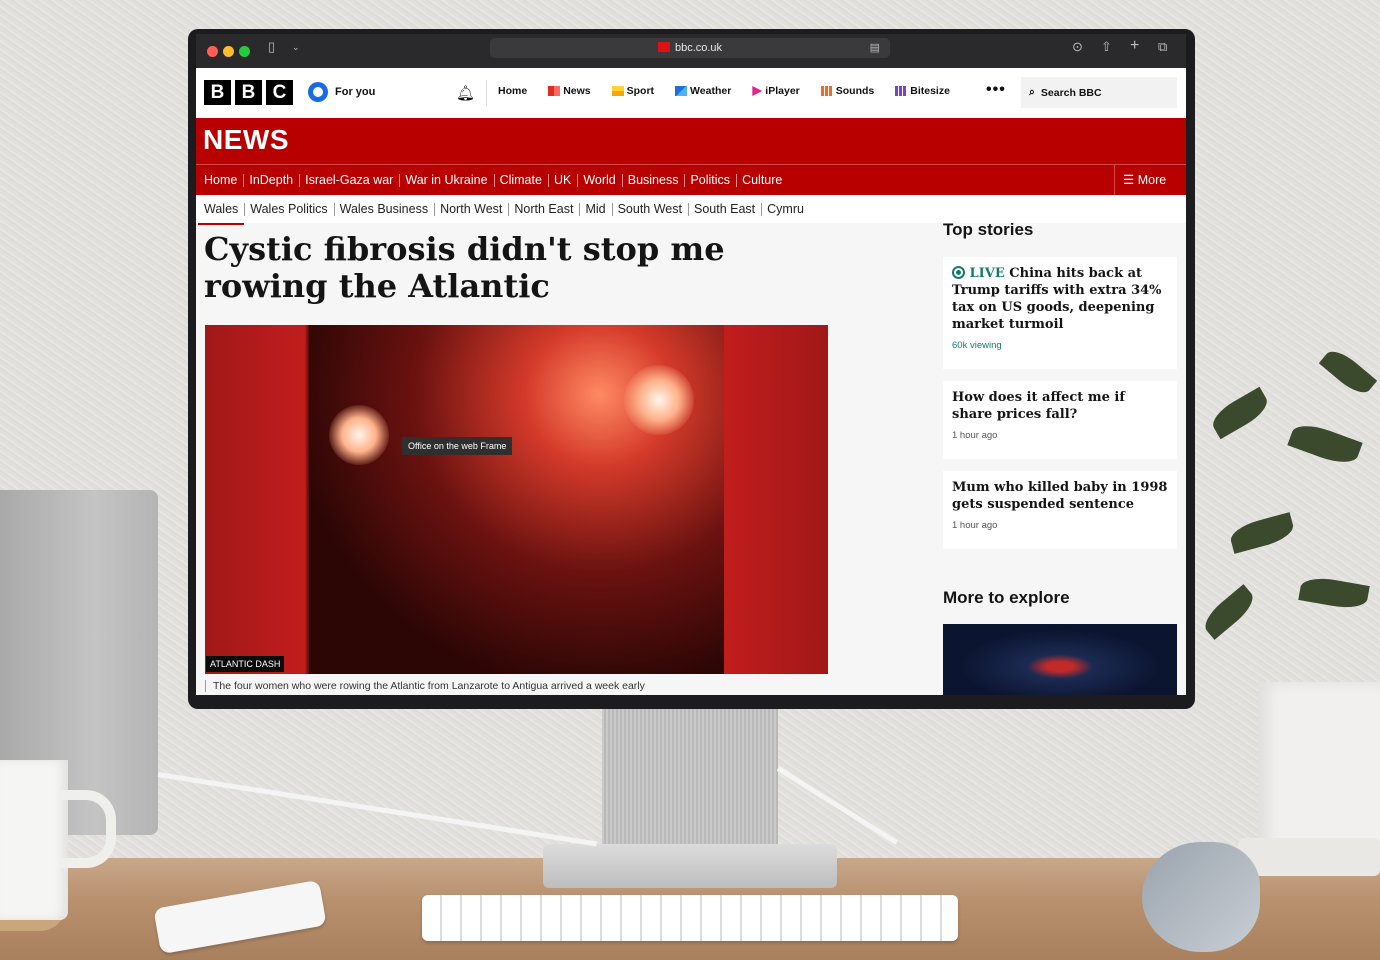 This screenshot has height=960, width=1380. Describe the element at coordinates (988, 229) in the screenshot. I see `top-stories-title: Top stories` at that location.